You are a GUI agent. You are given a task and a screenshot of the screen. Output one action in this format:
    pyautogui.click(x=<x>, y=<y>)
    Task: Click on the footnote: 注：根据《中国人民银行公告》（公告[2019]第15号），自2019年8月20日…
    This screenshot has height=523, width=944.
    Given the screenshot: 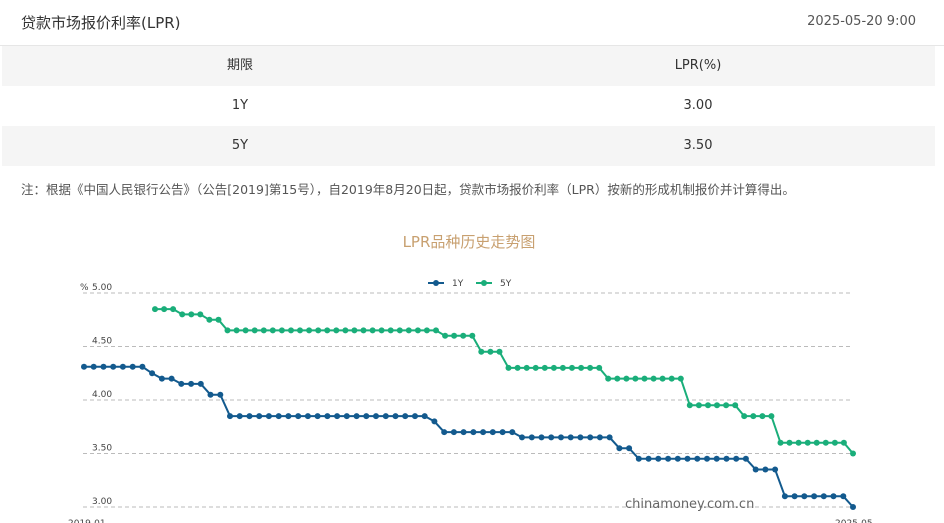 What is the action you would take?
    pyautogui.click(x=408, y=189)
    